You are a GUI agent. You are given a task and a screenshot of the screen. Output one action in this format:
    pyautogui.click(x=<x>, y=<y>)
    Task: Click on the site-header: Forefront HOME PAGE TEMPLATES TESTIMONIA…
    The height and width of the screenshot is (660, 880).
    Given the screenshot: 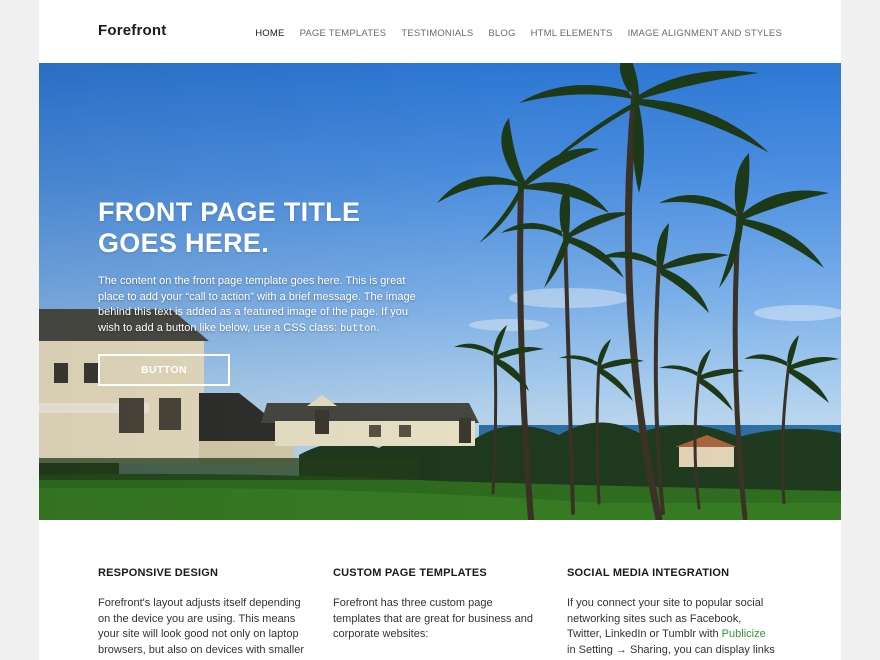 What is the action you would take?
    pyautogui.click(x=440, y=31)
    